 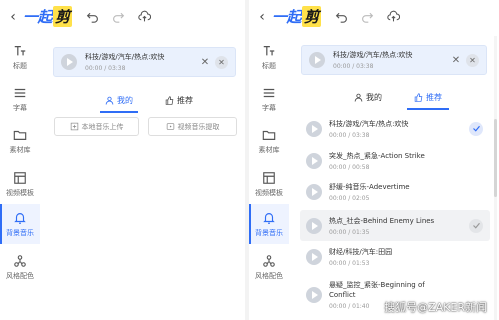 What do you see at coordinates (269, 275) in the screenshot?
I see `sidebar-item-label: 风格配色` at bounding box center [269, 275].